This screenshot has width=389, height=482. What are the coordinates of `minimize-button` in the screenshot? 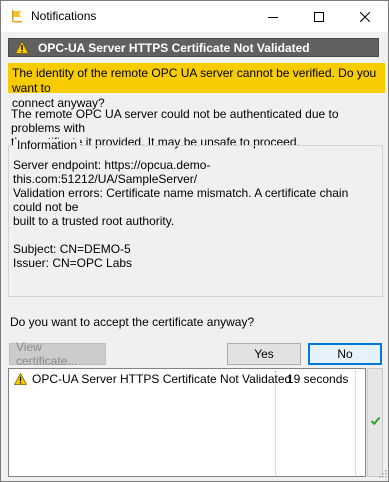 It's located at (273, 16).